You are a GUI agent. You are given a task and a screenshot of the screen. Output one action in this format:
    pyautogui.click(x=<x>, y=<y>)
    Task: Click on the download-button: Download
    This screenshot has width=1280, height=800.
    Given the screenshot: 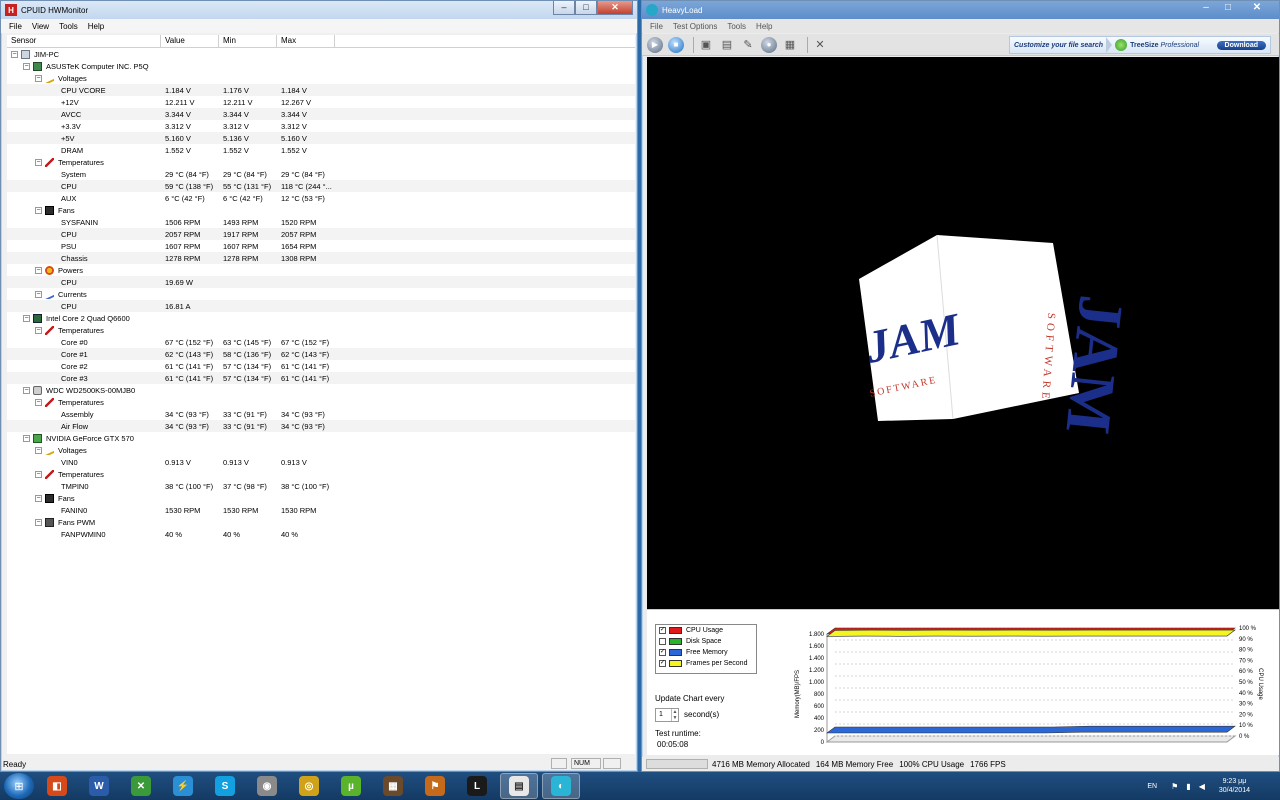 What is the action you would take?
    pyautogui.click(x=1241, y=45)
    